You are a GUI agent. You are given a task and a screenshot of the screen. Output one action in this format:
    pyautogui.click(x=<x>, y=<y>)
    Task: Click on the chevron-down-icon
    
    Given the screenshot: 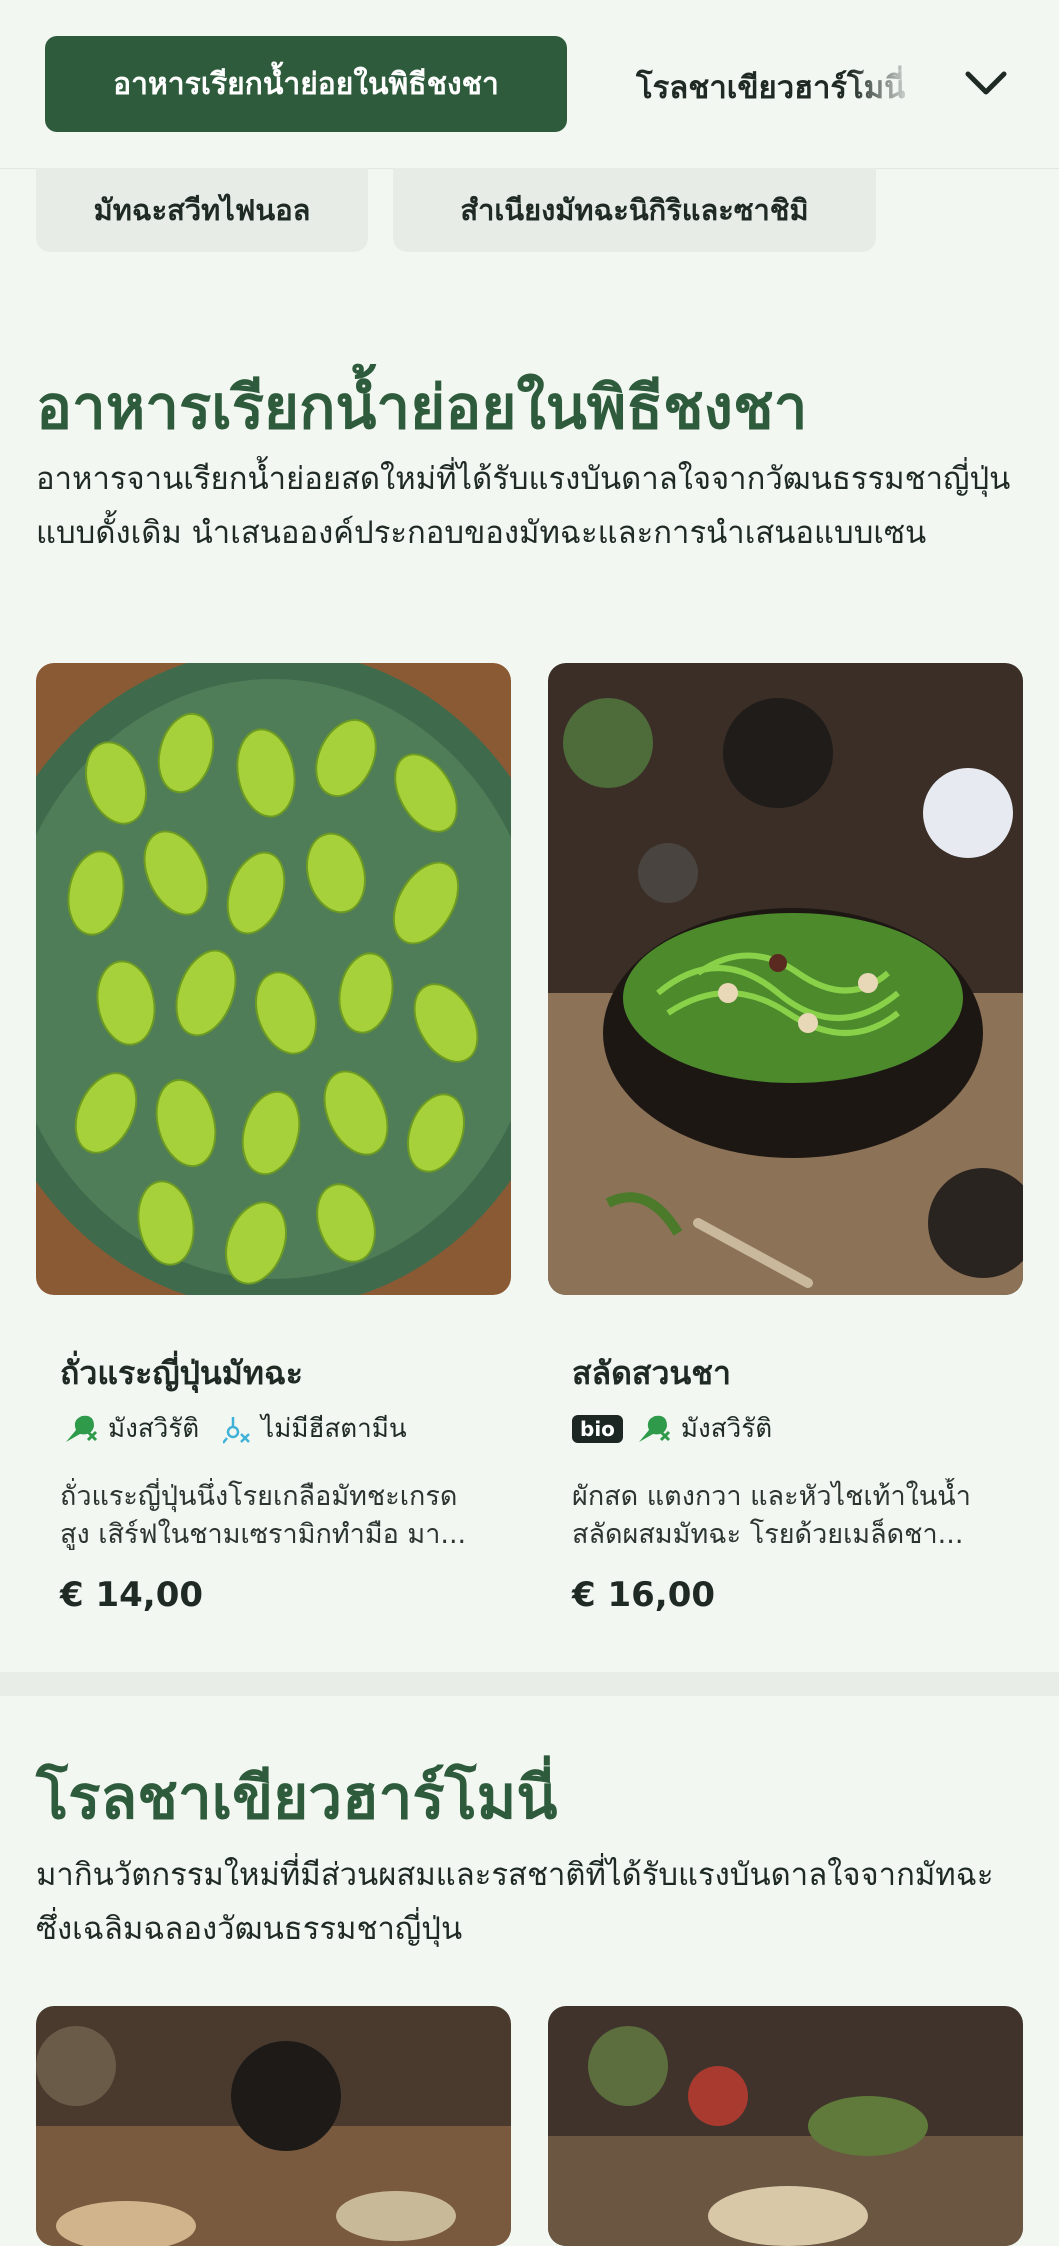 What is the action you would take?
    pyautogui.click(x=986, y=84)
    